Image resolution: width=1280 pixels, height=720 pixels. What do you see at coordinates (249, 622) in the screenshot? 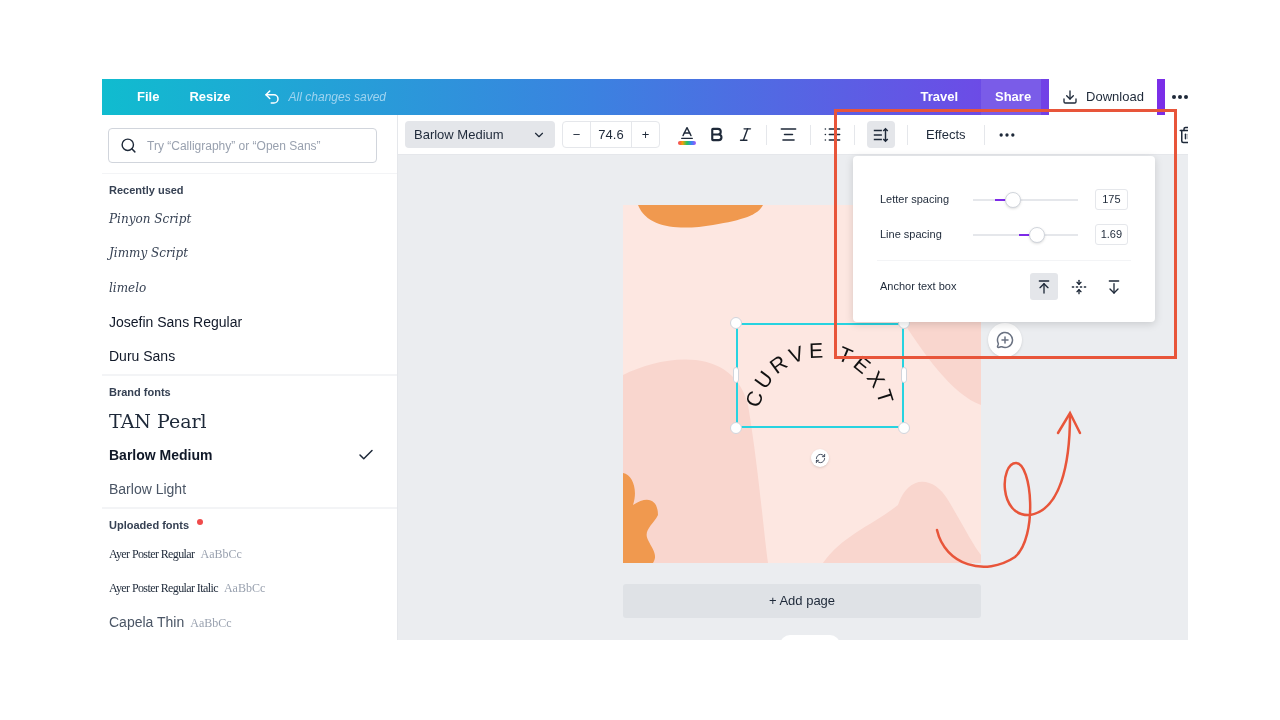
I see `font-item: Capela Thin AaBbCc` at bounding box center [249, 622].